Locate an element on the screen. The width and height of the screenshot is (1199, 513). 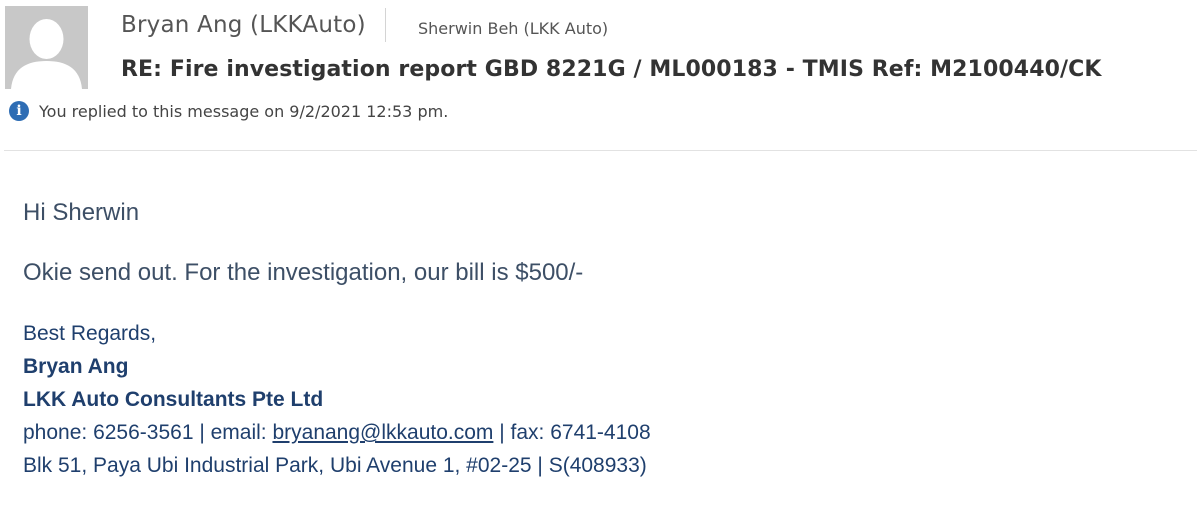
recipient-name: Sherwin Beh (LKK Auto) is located at coordinates (513, 28).